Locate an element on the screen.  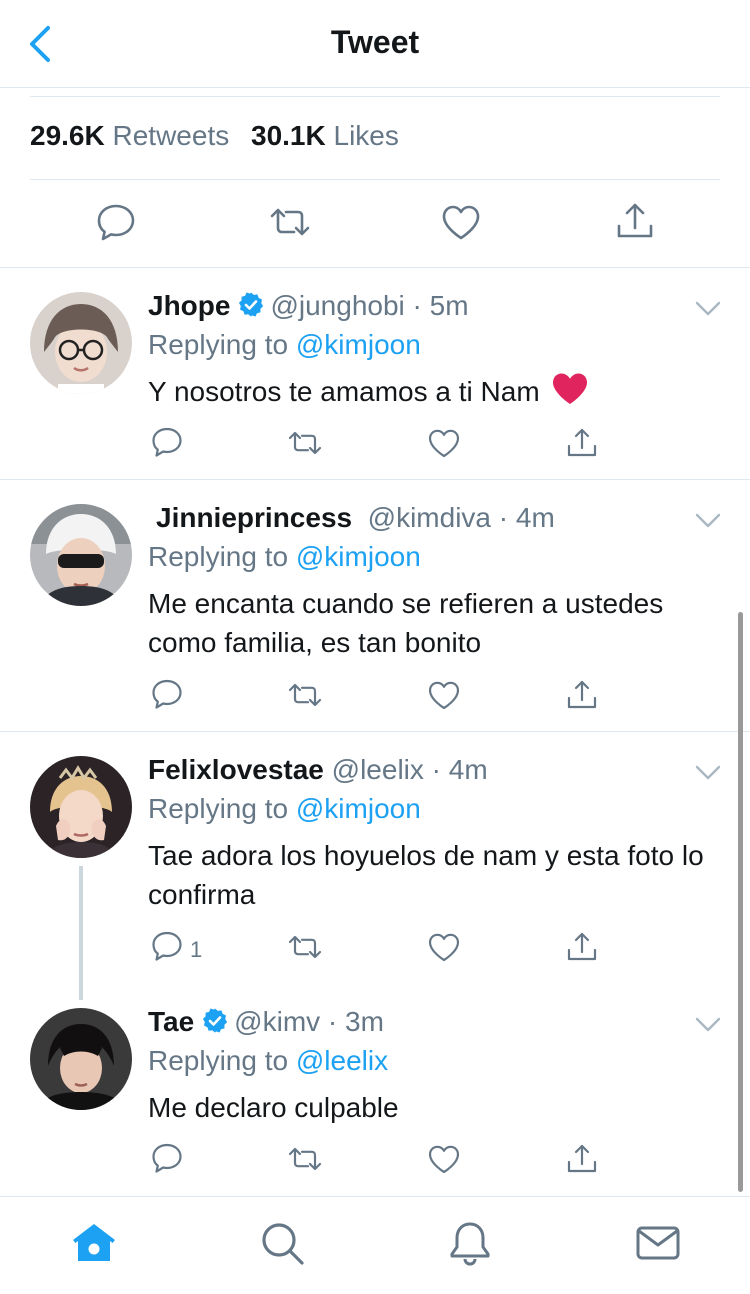
bottom-tab-bar is located at coordinates (375, 1245).